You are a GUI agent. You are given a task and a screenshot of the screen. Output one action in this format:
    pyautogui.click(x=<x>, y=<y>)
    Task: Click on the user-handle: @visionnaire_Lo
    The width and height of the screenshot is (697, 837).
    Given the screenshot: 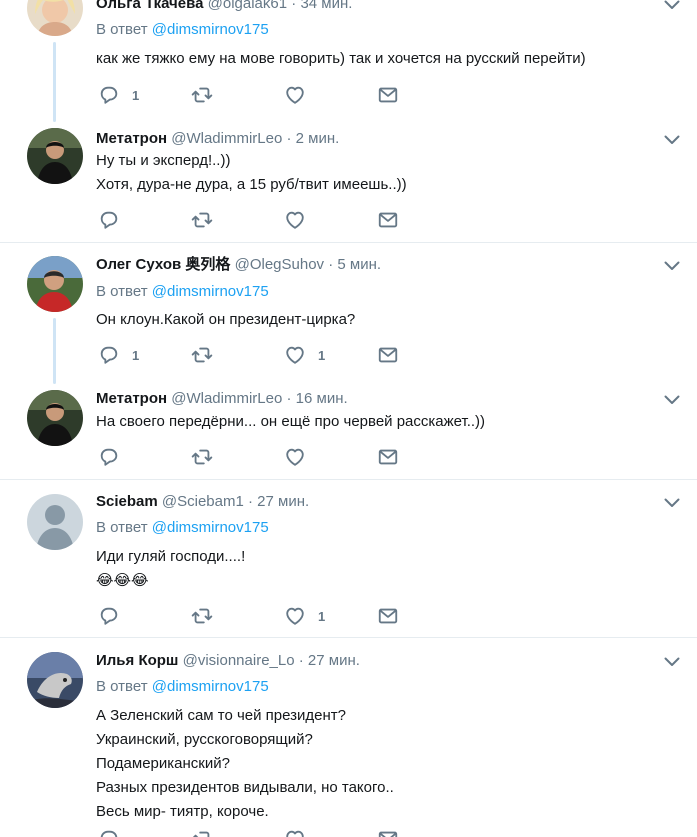 What is the action you would take?
    pyautogui.click(x=239, y=660)
    